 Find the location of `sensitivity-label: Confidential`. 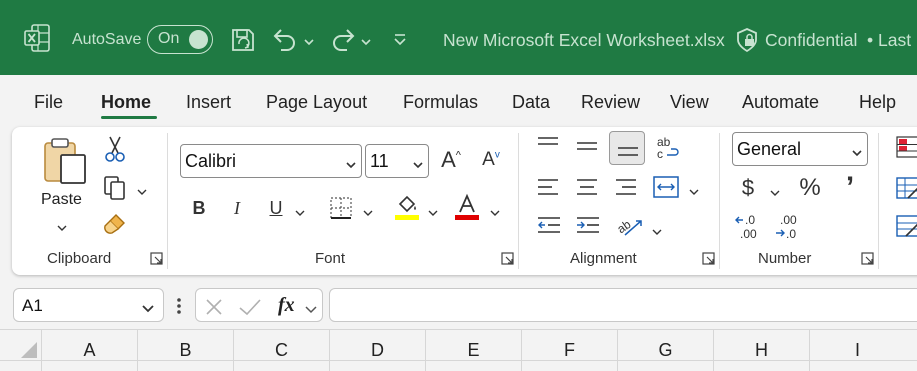

sensitivity-label: Confidential is located at coordinates (811, 40).